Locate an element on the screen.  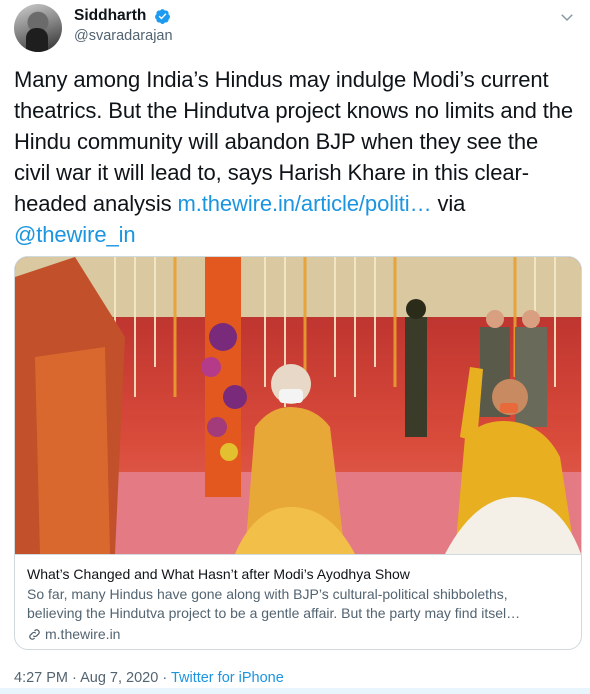
card-domain-text: m.thewire.in is located at coordinates (83, 634).